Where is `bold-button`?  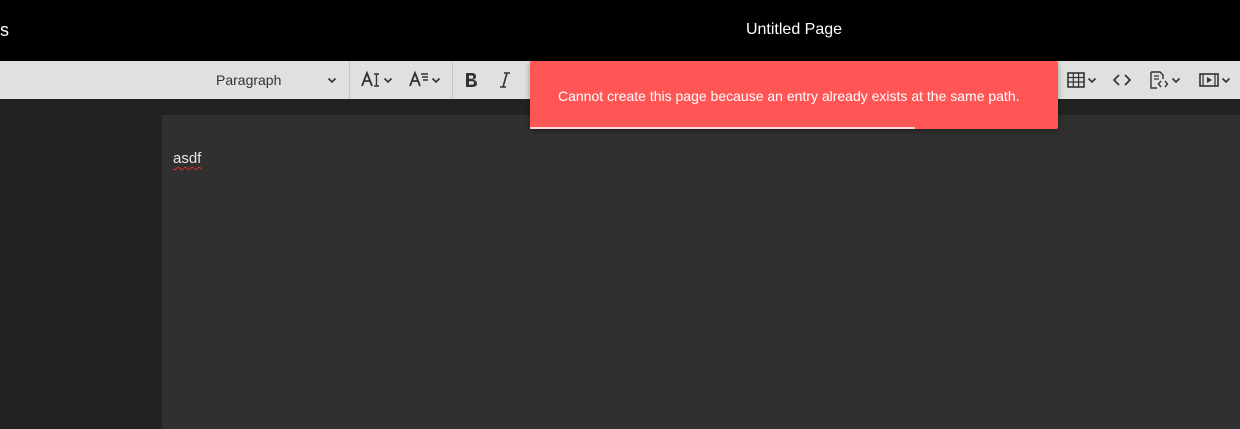 bold-button is located at coordinates (471, 80).